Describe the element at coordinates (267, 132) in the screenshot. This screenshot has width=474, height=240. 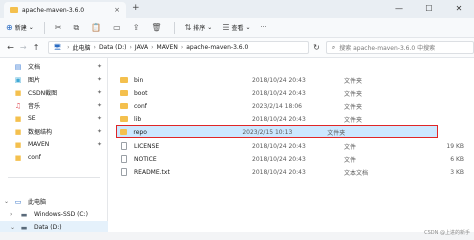
I see `file-date: 2023/2/15 10:13` at that location.